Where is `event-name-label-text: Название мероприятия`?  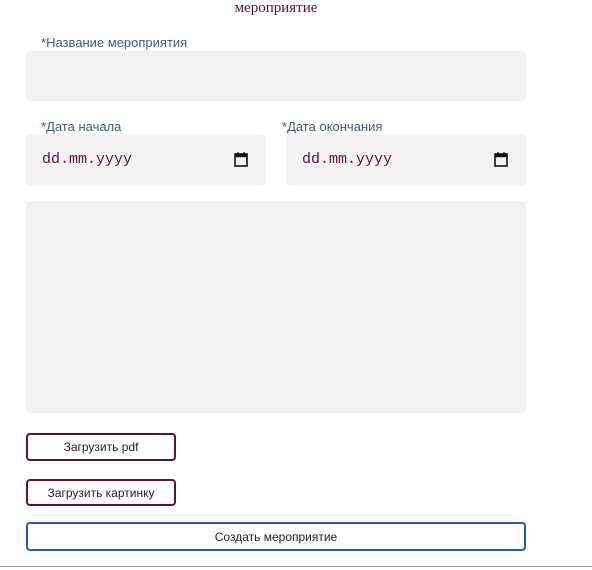
event-name-label-text: Название мероприятия is located at coordinates (117, 42).